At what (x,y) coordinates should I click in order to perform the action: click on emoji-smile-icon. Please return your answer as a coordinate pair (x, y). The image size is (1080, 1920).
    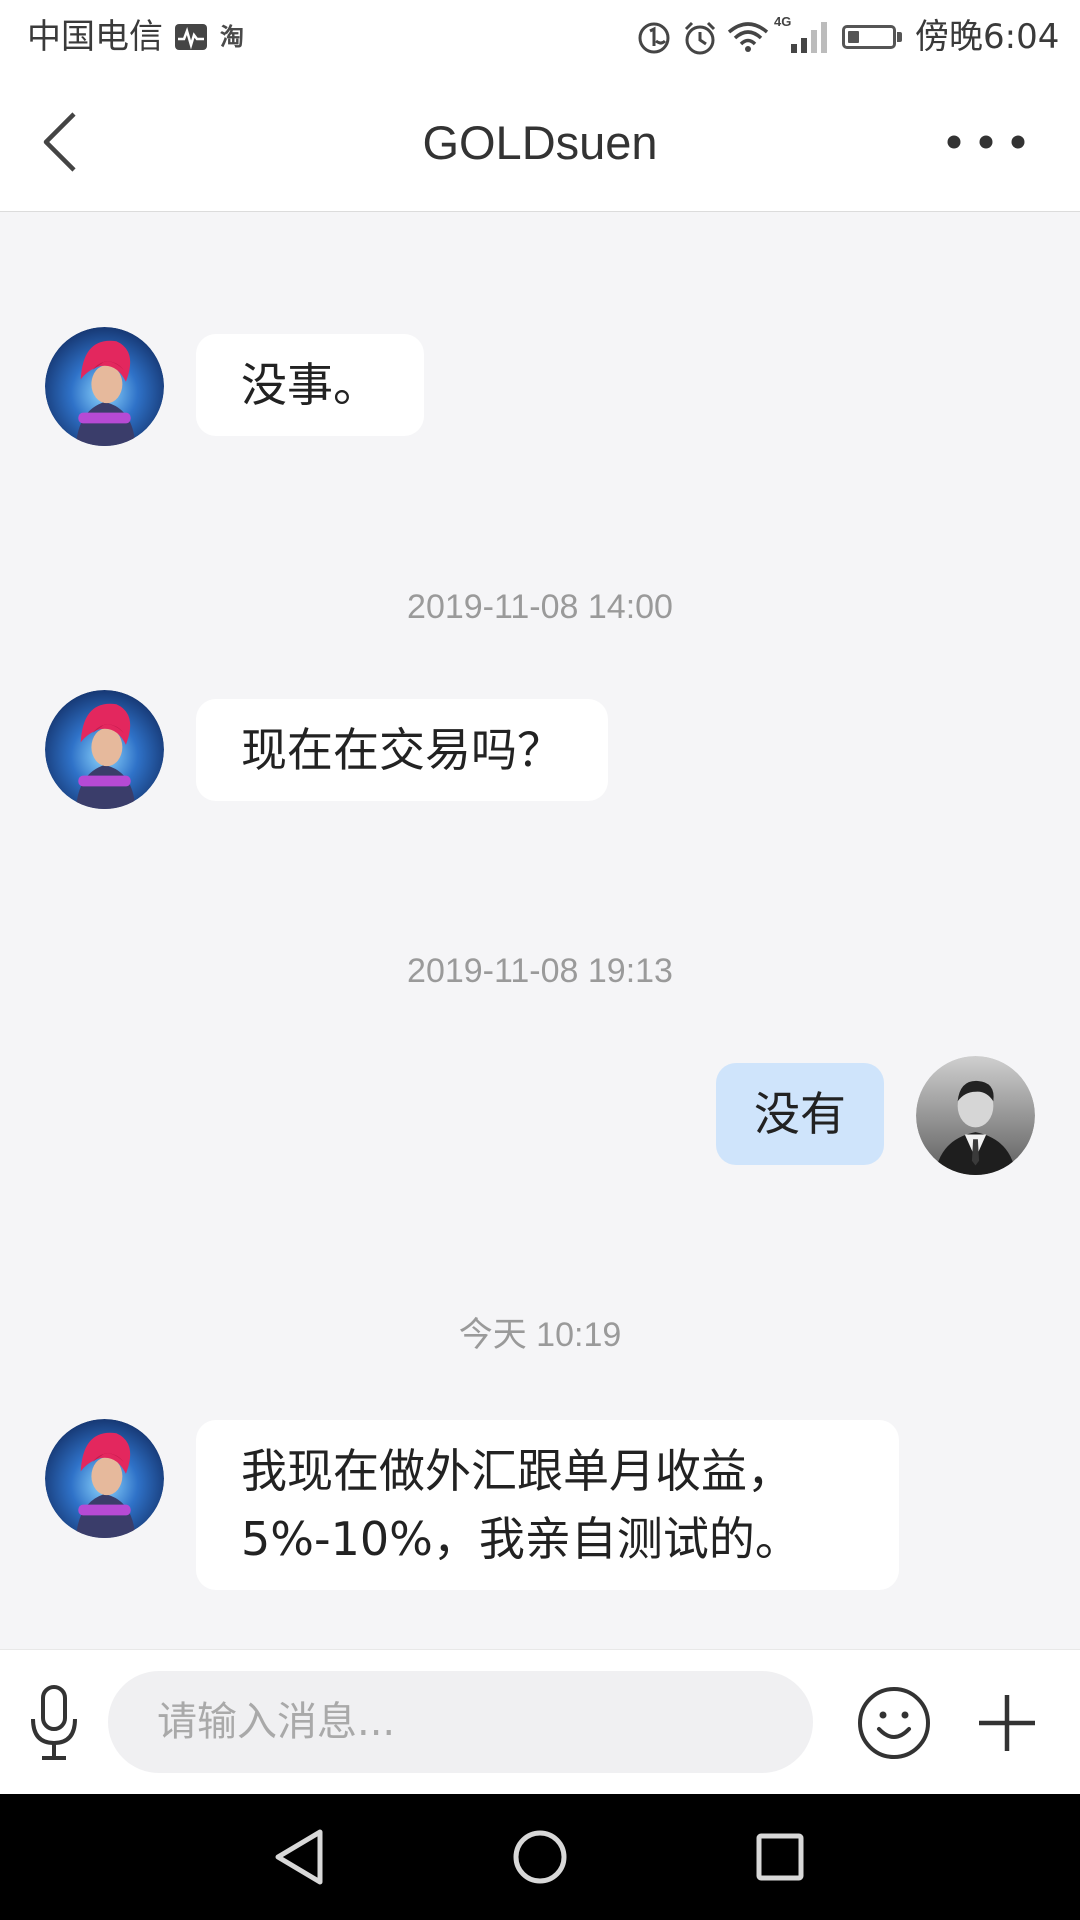
    Looking at the image, I should click on (894, 1723).